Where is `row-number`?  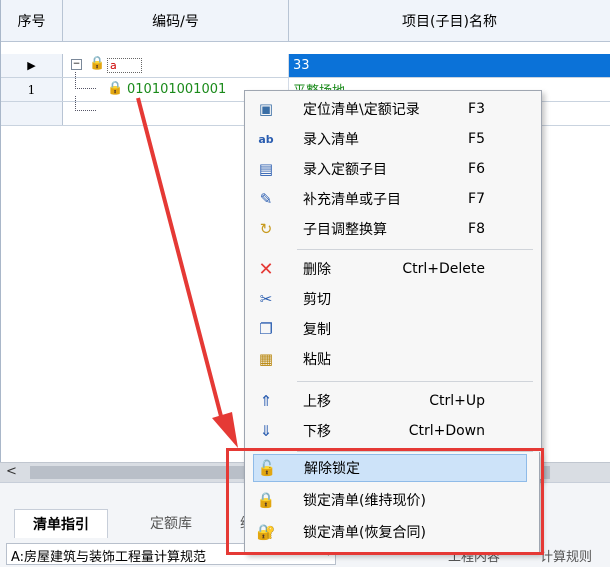
row-number is located at coordinates (32, 113).